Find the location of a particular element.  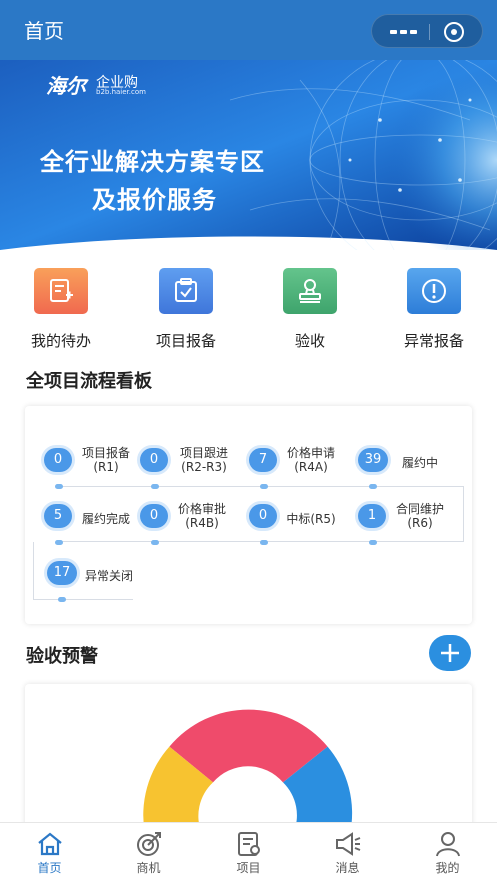

flow-node: 1 合同维护 (R6) is located at coordinates (393, 503).